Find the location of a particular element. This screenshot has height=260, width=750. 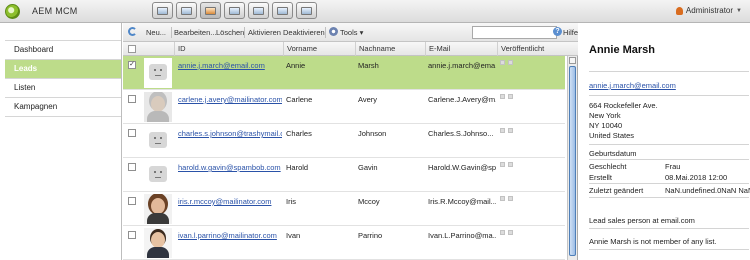

scroll-up-icon is located at coordinates (572, 60).